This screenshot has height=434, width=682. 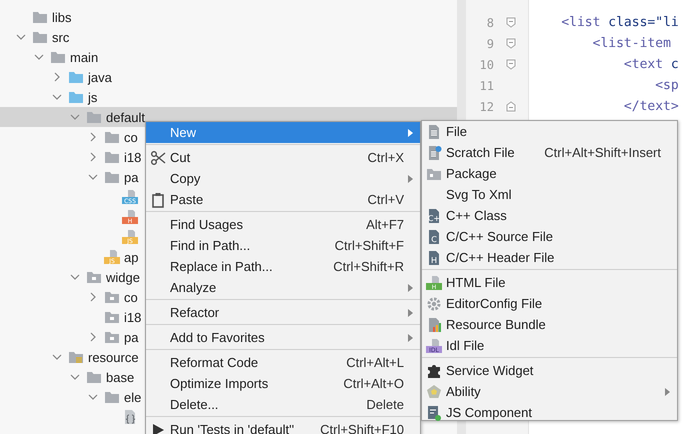 What do you see at coordinates (123, 277) in the screenshot?
I see `tree-item-label: widge` at bounding box center [123, 277].